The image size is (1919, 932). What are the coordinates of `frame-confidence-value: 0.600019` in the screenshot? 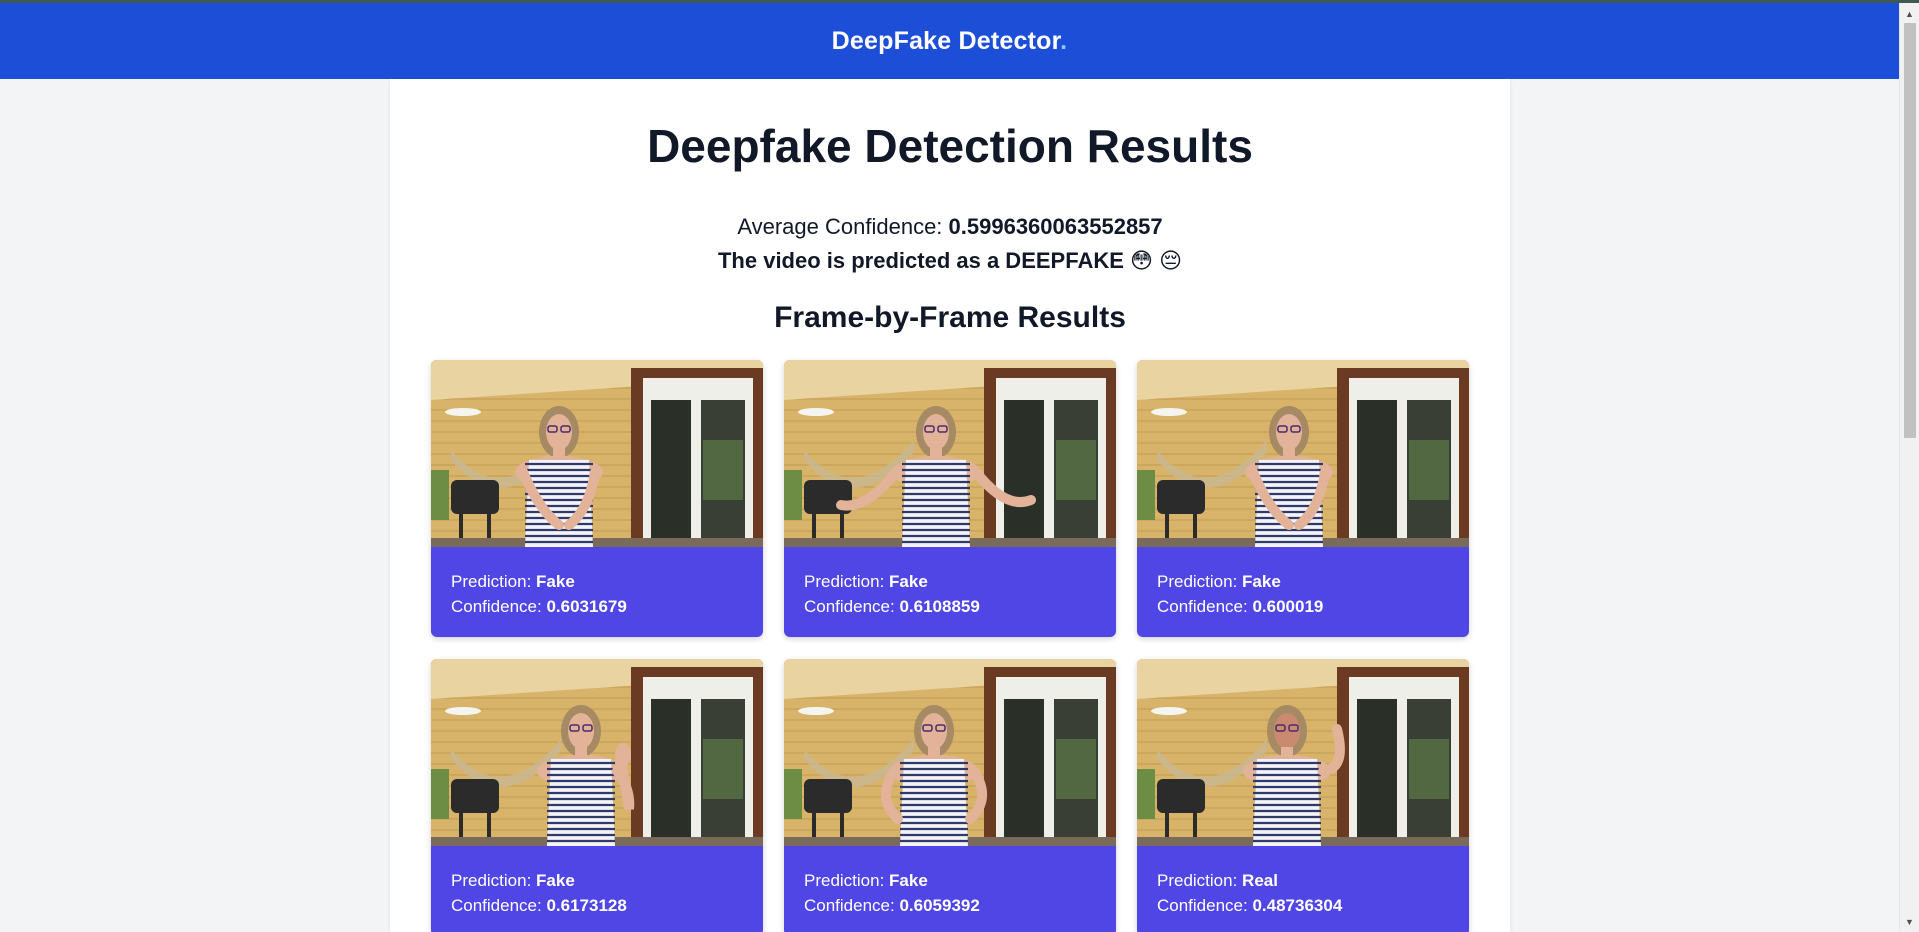 It's located at (1288, 606).